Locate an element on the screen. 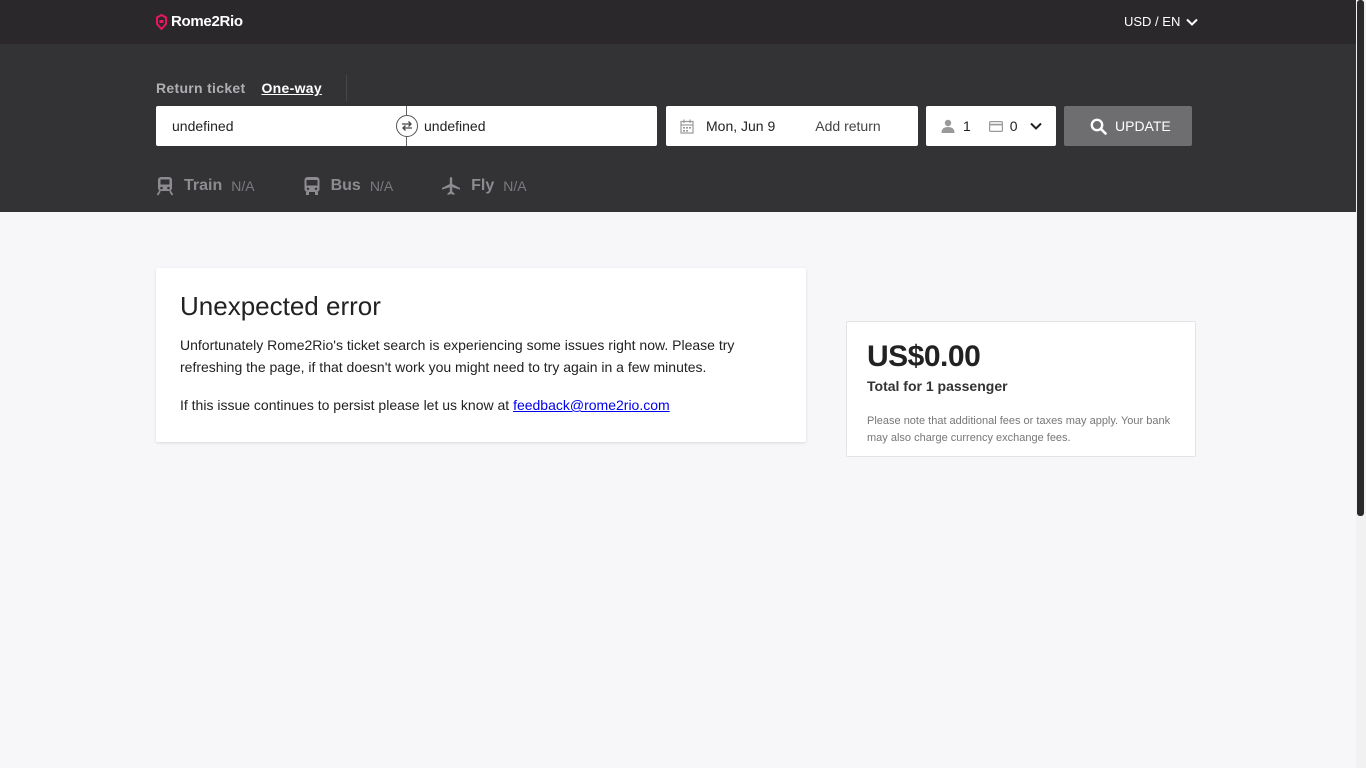 The height and width of the screenshot is (768, 1366). add-return-button: Add return is located at coordinates (847, 126).